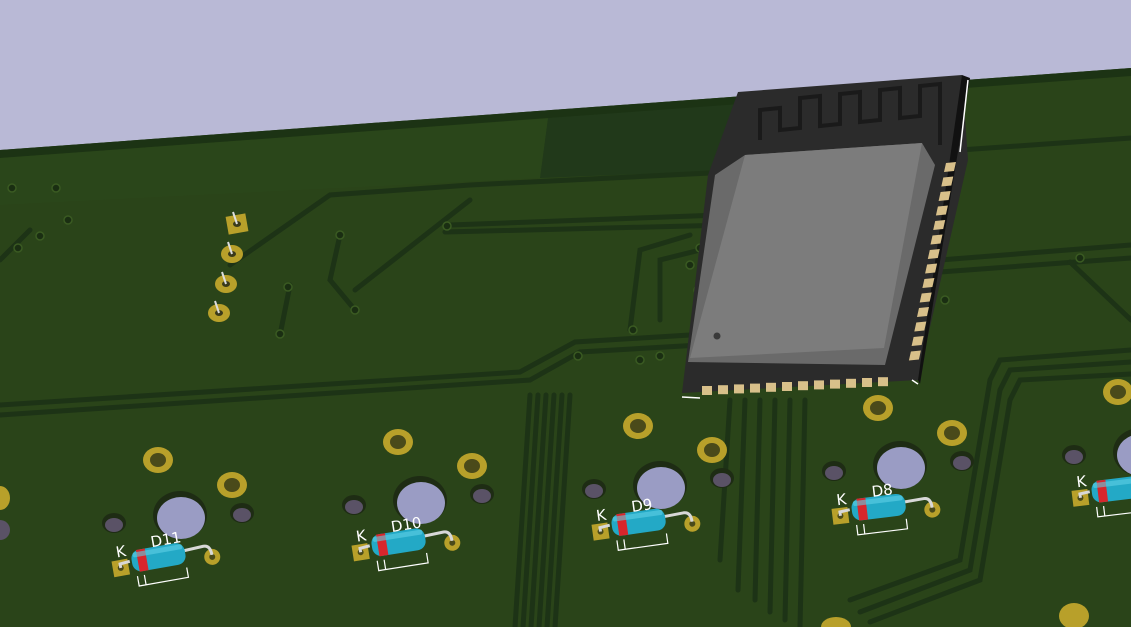 This screenshot has height=627, width=1131. What do you see at coordinates (882, 490) in the screenshot?
I see `diode-ref-label: D8` at bounding box center [882, 490].